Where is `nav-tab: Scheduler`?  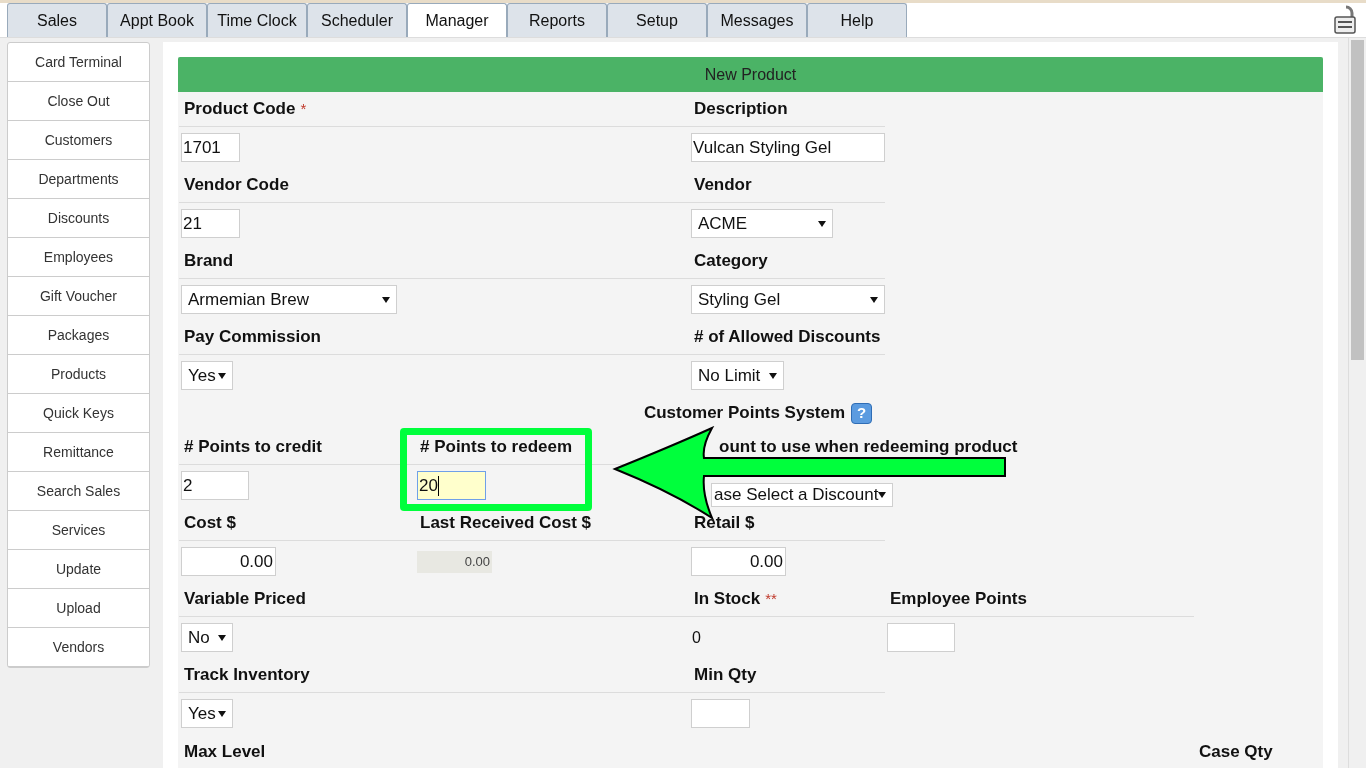 nav-tab: Scheduler is located at coordinates (357, 20).